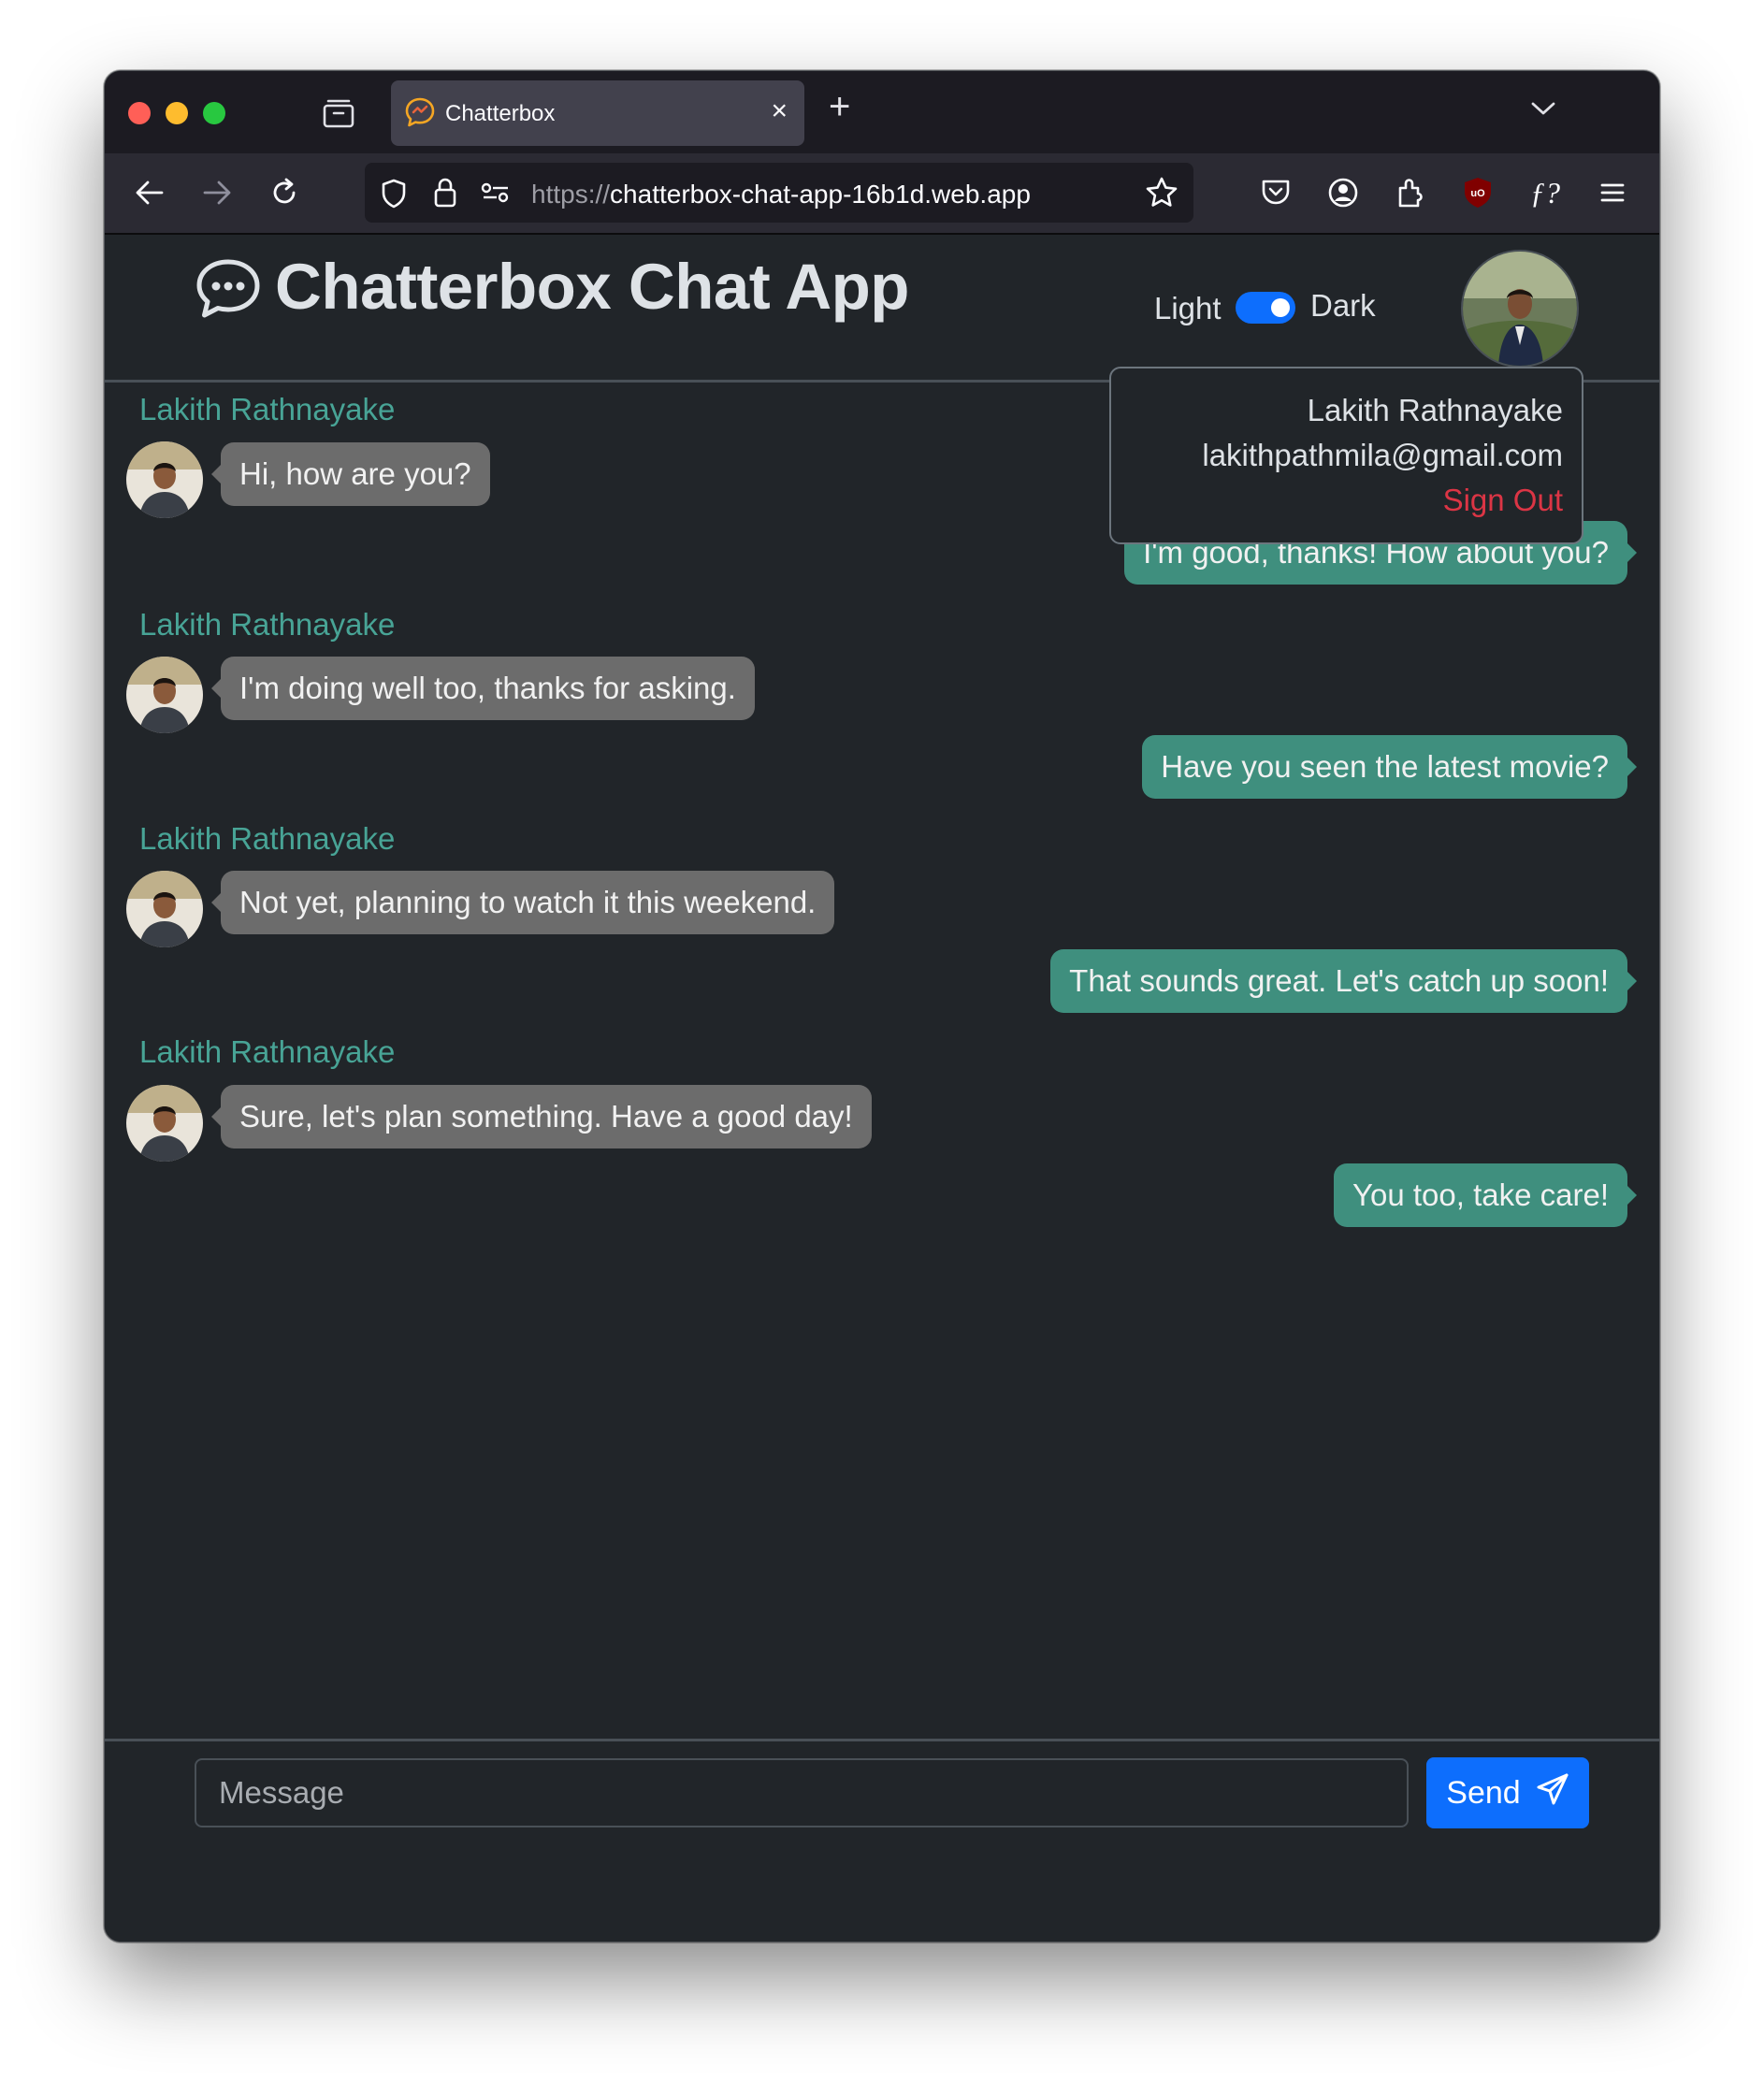 This screenshot has width=1764, height=2080. I want to click on close-window-button, so click(139, 113).